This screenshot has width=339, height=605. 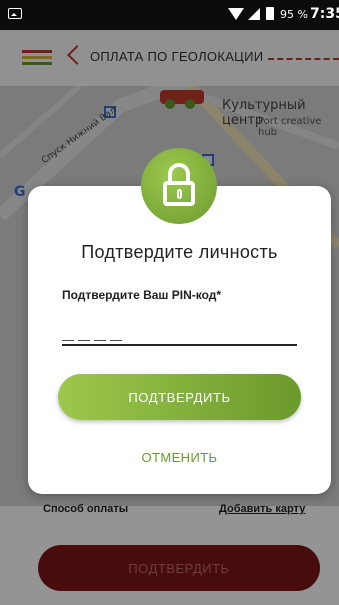 I want to click on lock-shackle, so click(x=179, y=173).